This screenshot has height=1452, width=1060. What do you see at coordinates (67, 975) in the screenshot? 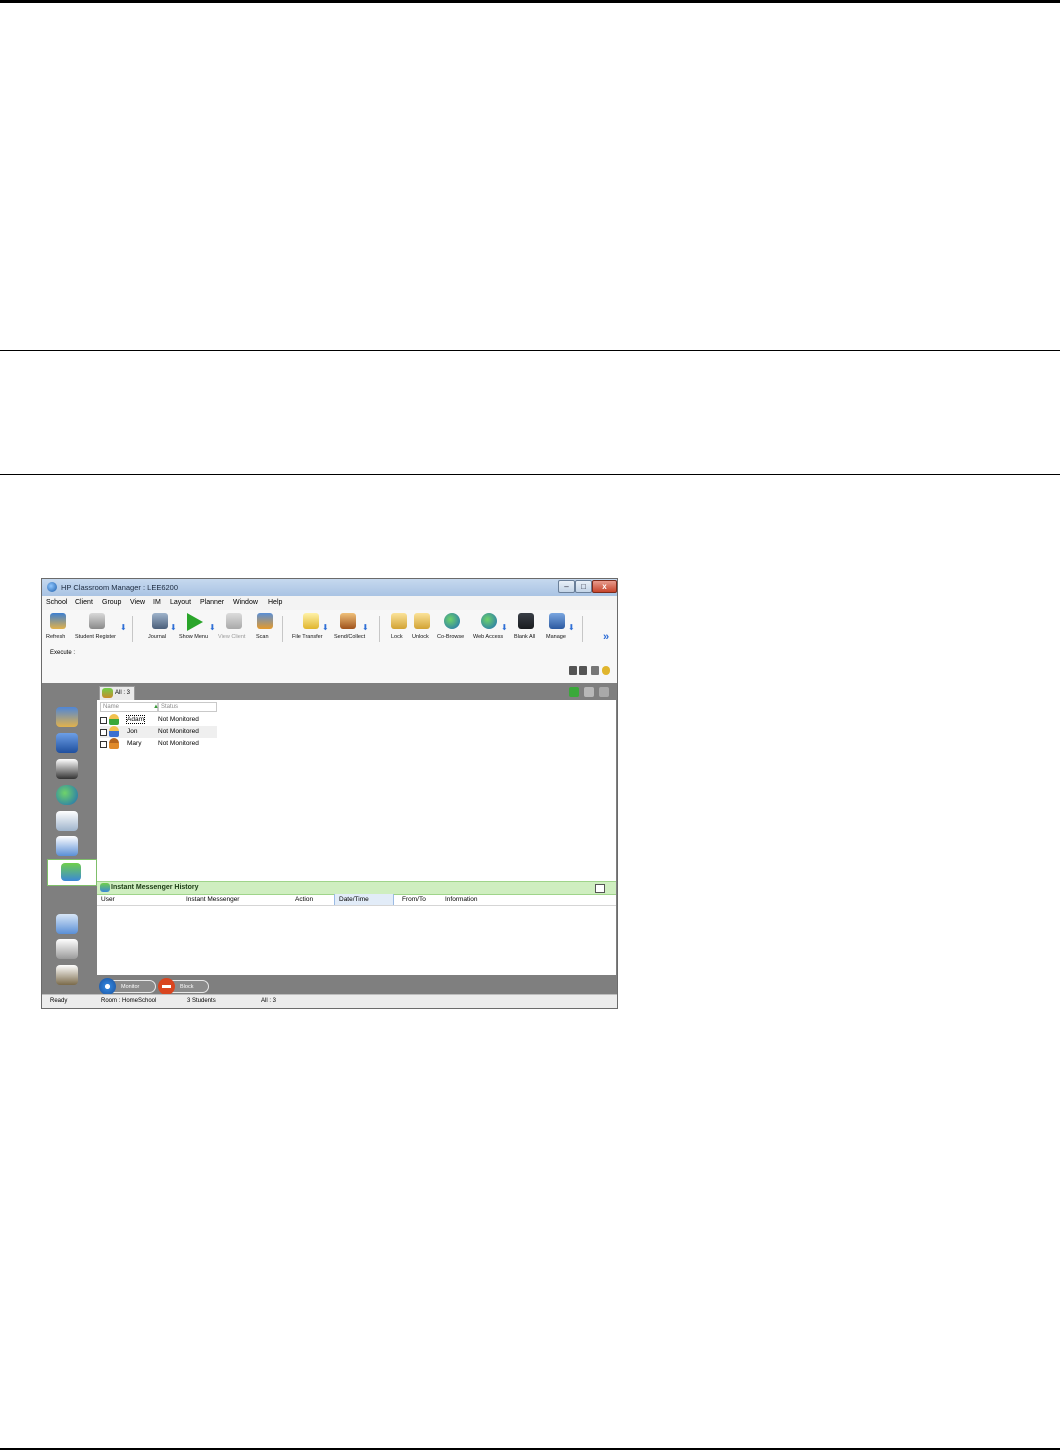
I see `whiteboard-icon` at bounding box center [67, 975].